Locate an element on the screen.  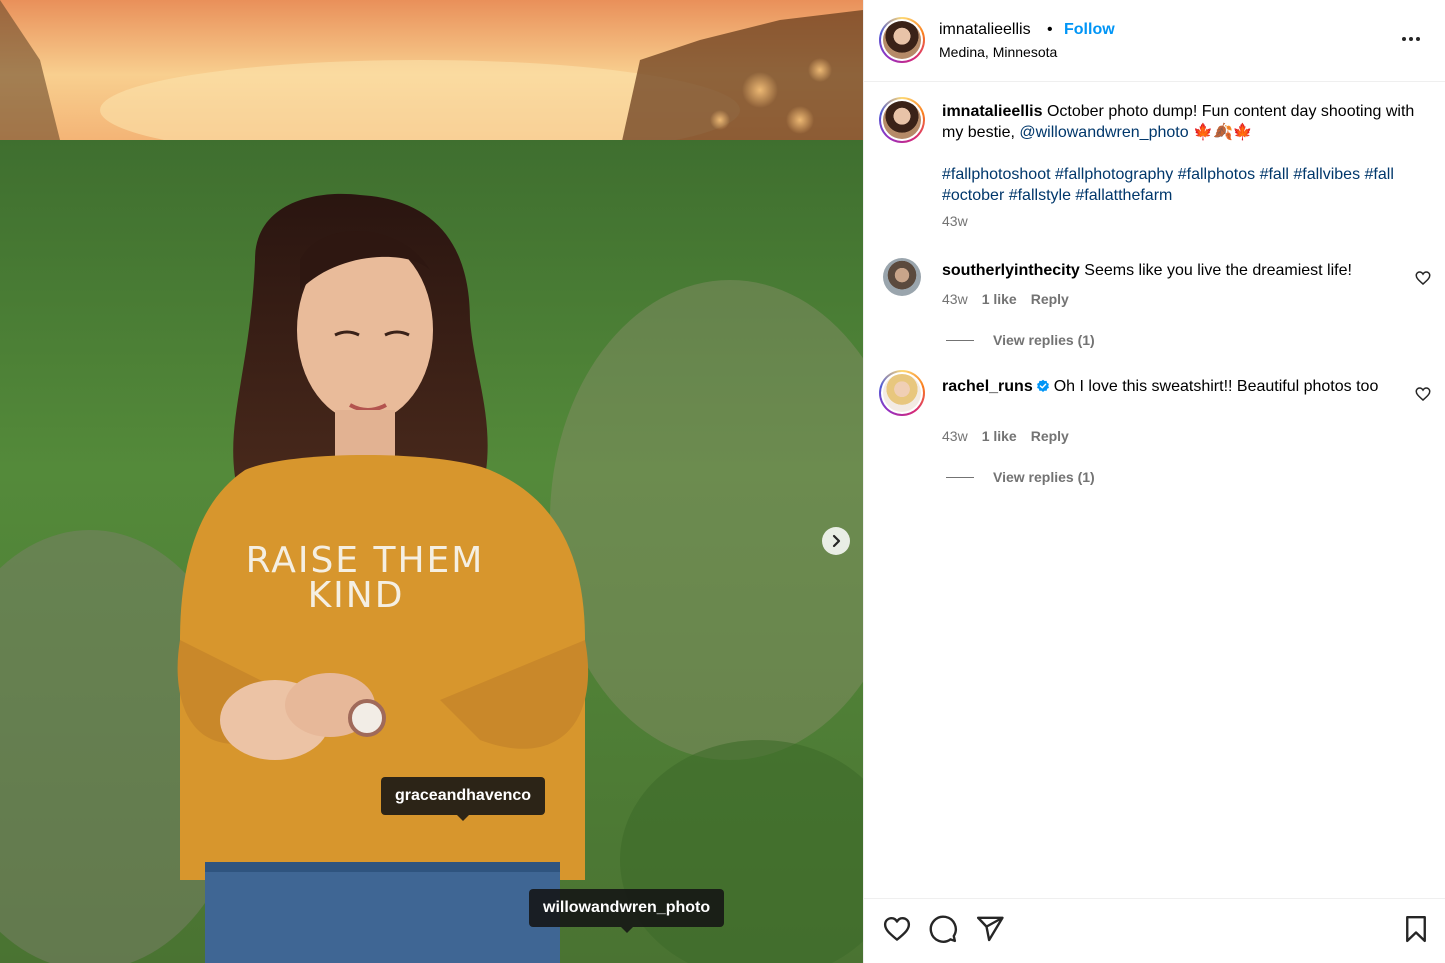
comment-text: Seems like you live the dreamiest life! is located at coordinates (1218, 270).